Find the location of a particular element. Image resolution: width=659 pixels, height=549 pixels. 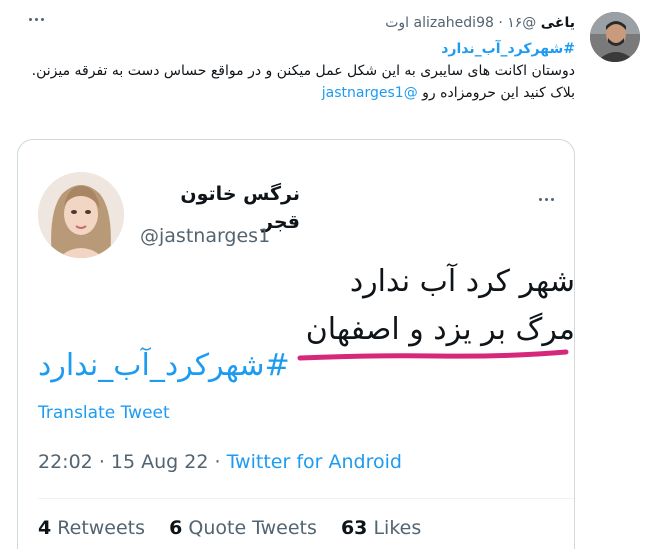

quotes-label: Quote Tweets is located at coordinates (252, 528).